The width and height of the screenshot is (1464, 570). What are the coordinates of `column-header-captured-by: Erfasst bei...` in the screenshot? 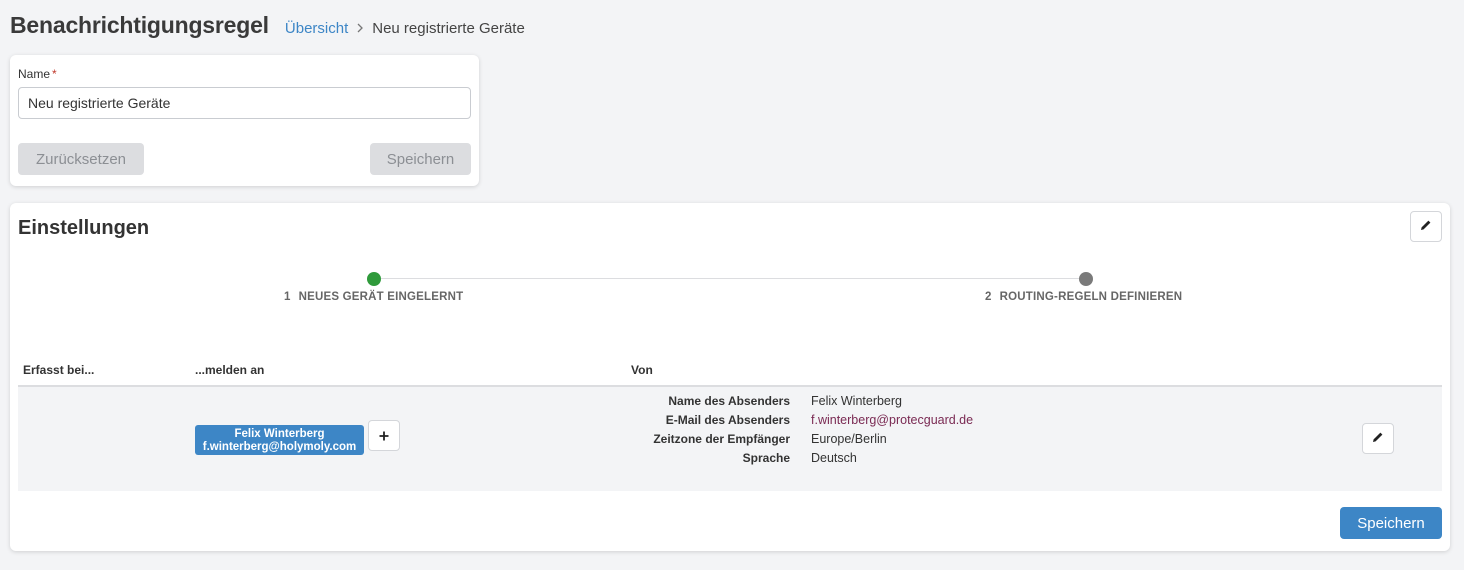 It's located at (59, 370).